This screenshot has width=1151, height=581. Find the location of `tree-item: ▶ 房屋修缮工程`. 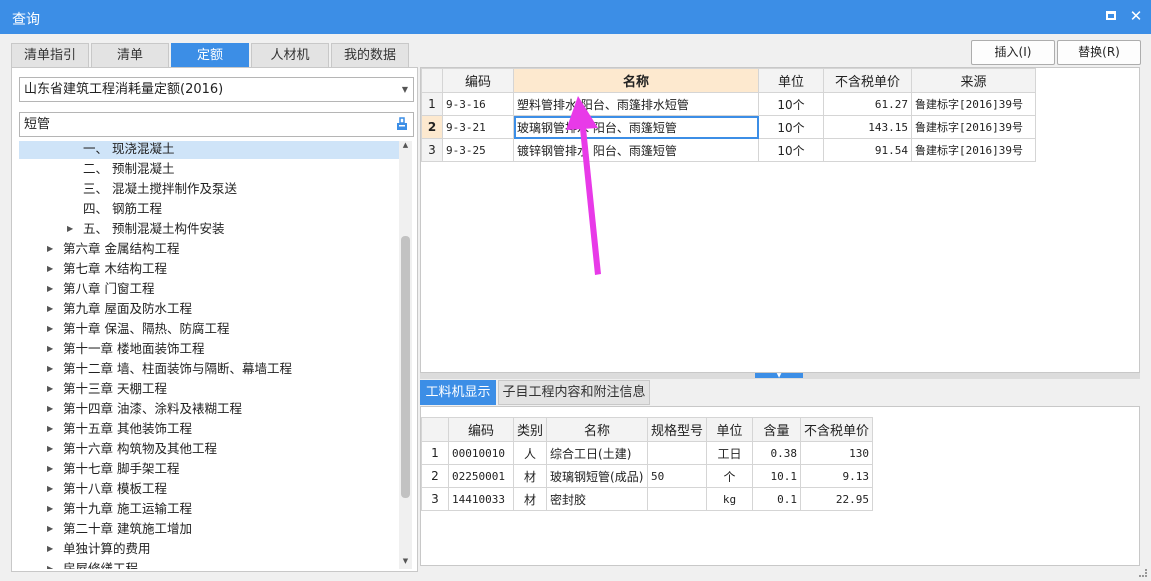

tree-item: ▶ 房屋修缮工程 is located at coordinates (209, 564).